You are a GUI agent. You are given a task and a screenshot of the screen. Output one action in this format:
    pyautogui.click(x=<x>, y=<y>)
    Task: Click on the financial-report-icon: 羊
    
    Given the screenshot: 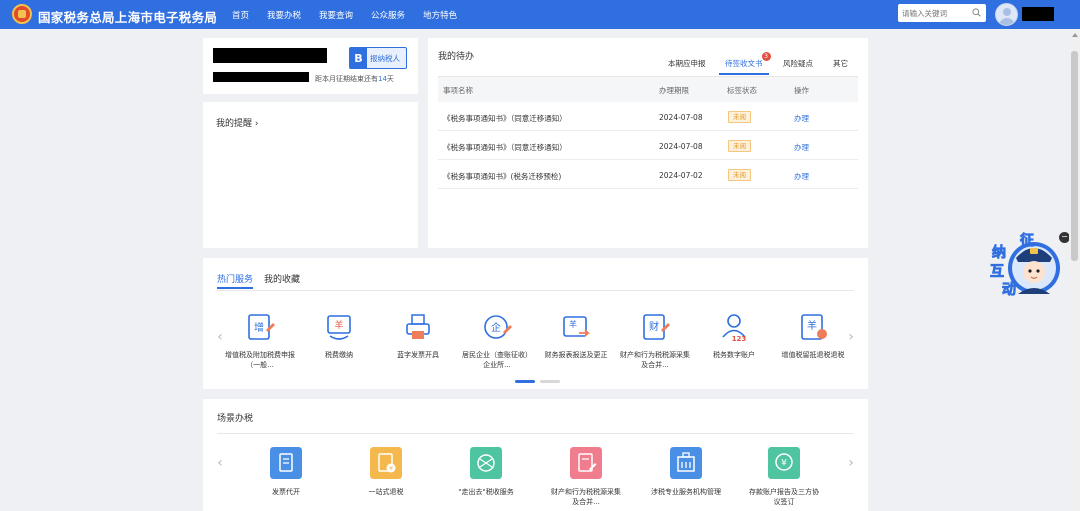 What is the action you would take?
    pyautogui.click(x=577, y=326)
    